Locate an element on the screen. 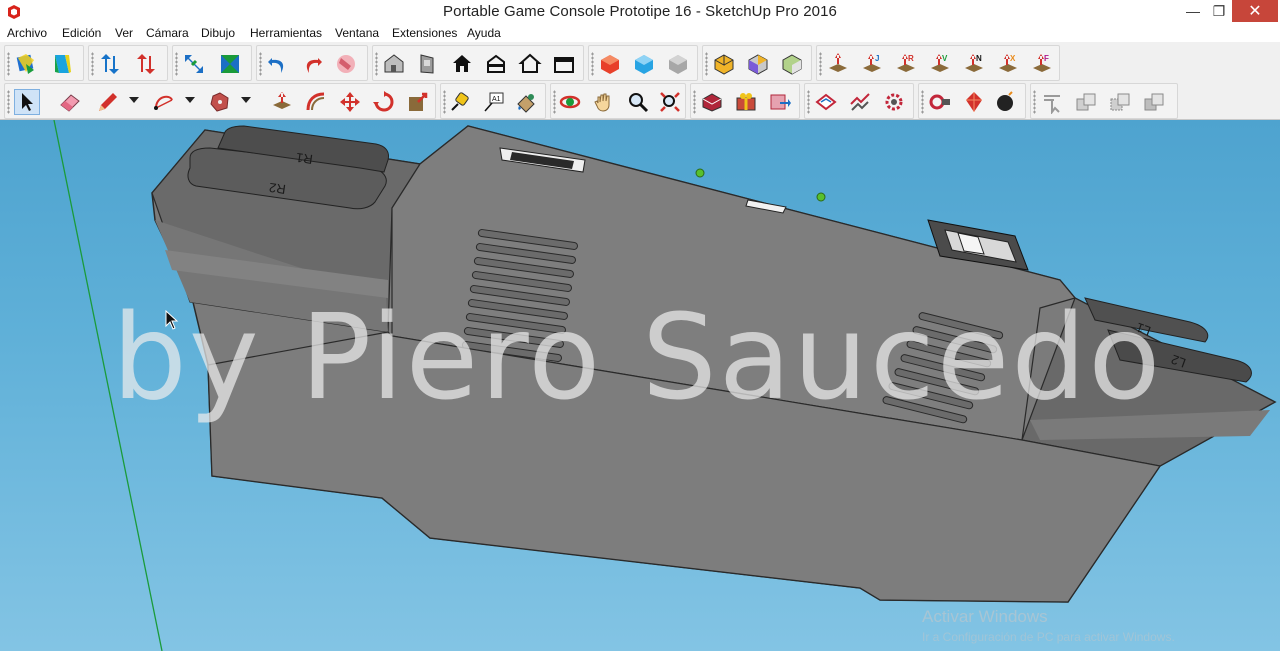 The height and width of the screenshot is (651, 1280). sandbox-icon is located at coordinates (826, 102).